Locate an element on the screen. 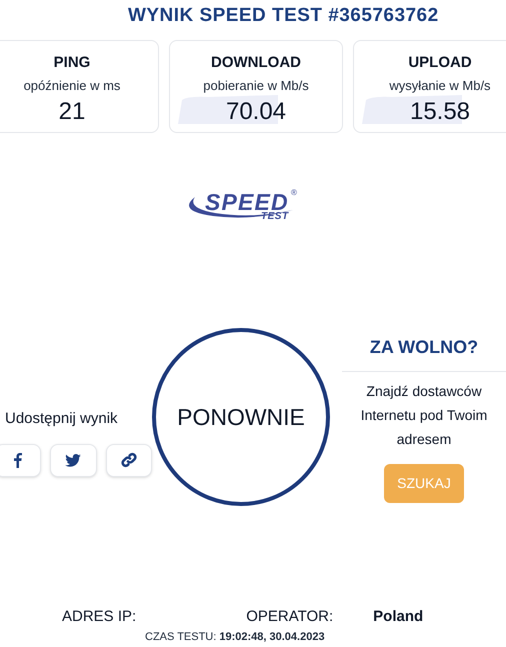  retry-button: PONOWNIE is located at coordinates (241, 417).